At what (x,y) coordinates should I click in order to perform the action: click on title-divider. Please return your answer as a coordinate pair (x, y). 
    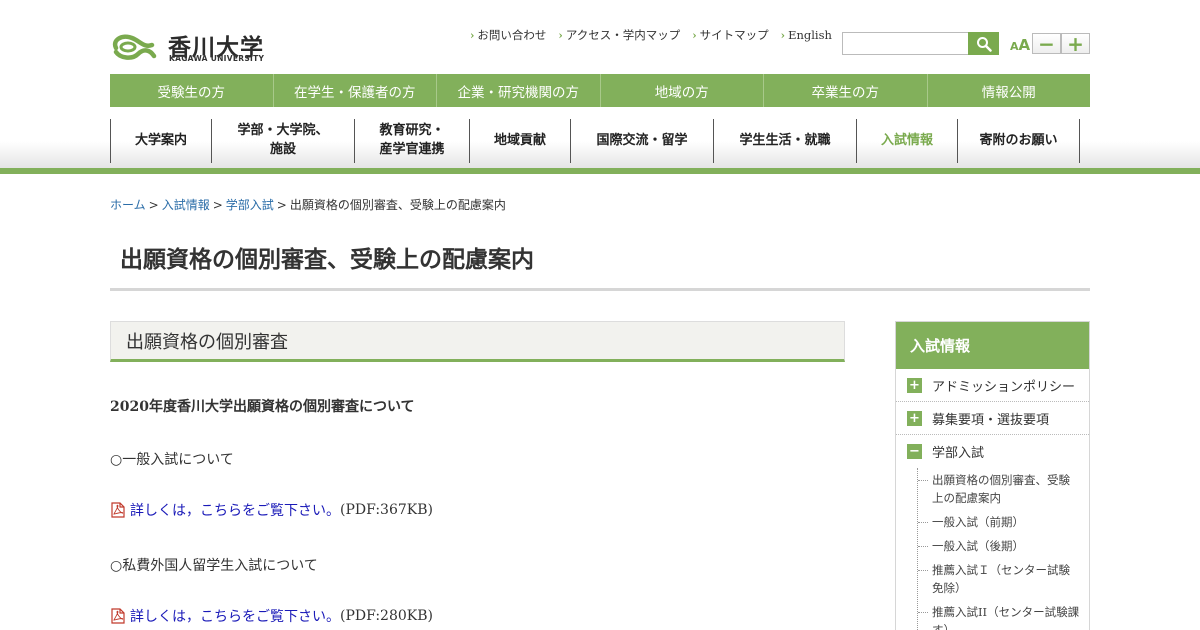
    Looking at the image, I should click on (600, 289).